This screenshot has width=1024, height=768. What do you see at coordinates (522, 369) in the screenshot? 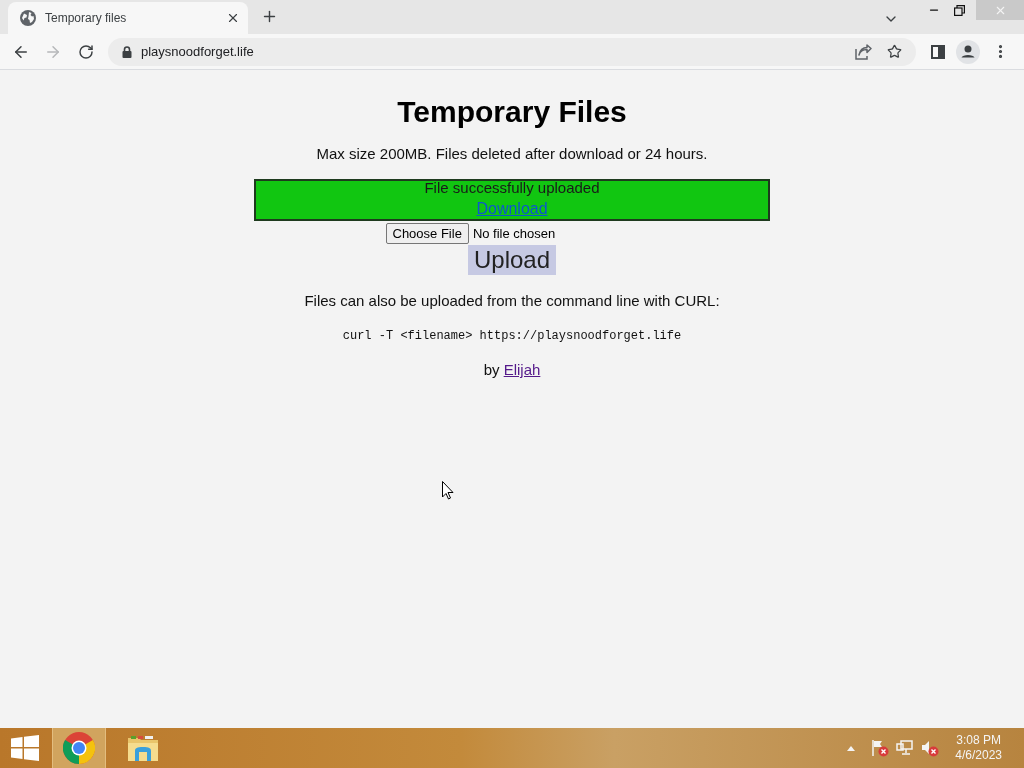
I see `author-link: Elijah` at bounding box center [522, 369].